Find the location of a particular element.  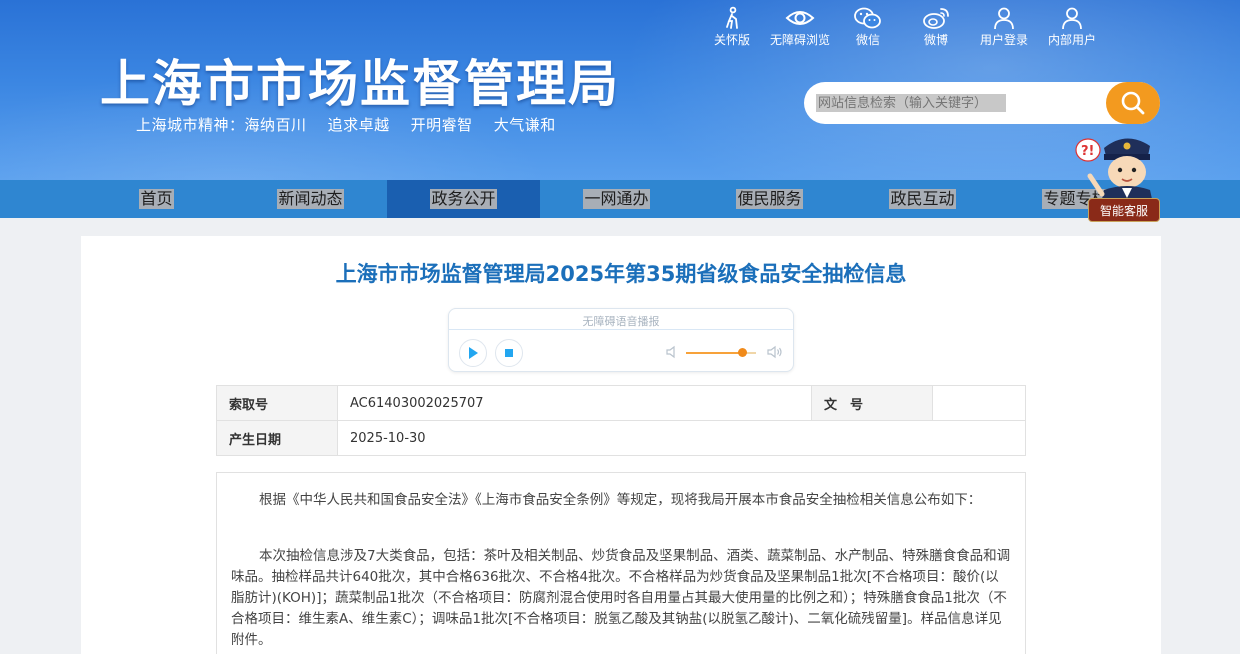

play-button is located at coordinates (473, 353).